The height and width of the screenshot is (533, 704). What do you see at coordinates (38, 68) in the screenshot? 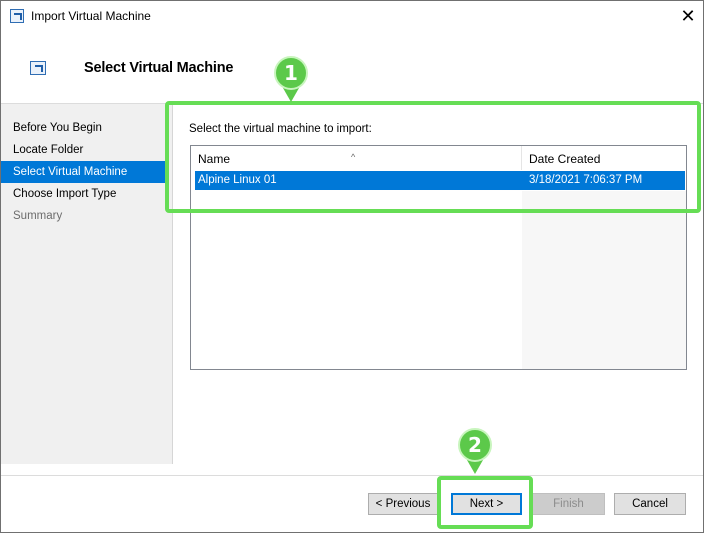
I see `wizard-header-icon` at bounding box center [38, 68].